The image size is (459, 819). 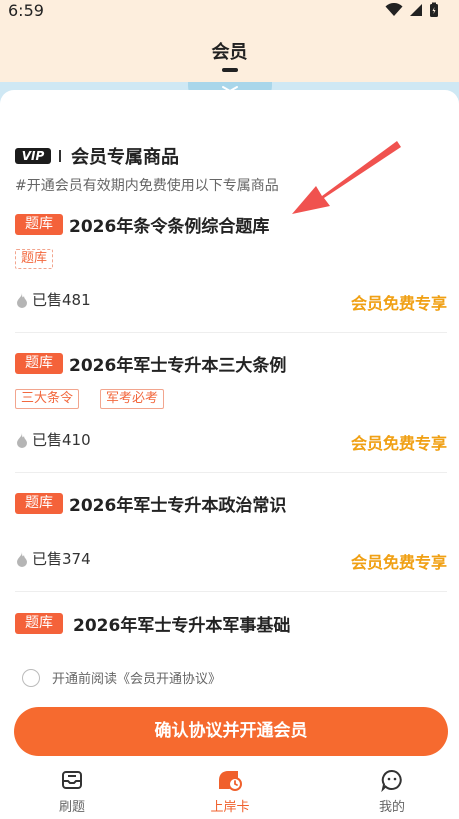 What do you see at coordinates (31, 677) in the screenshot?
I see `agreement-checkbox` at bounding box center [31, 677].